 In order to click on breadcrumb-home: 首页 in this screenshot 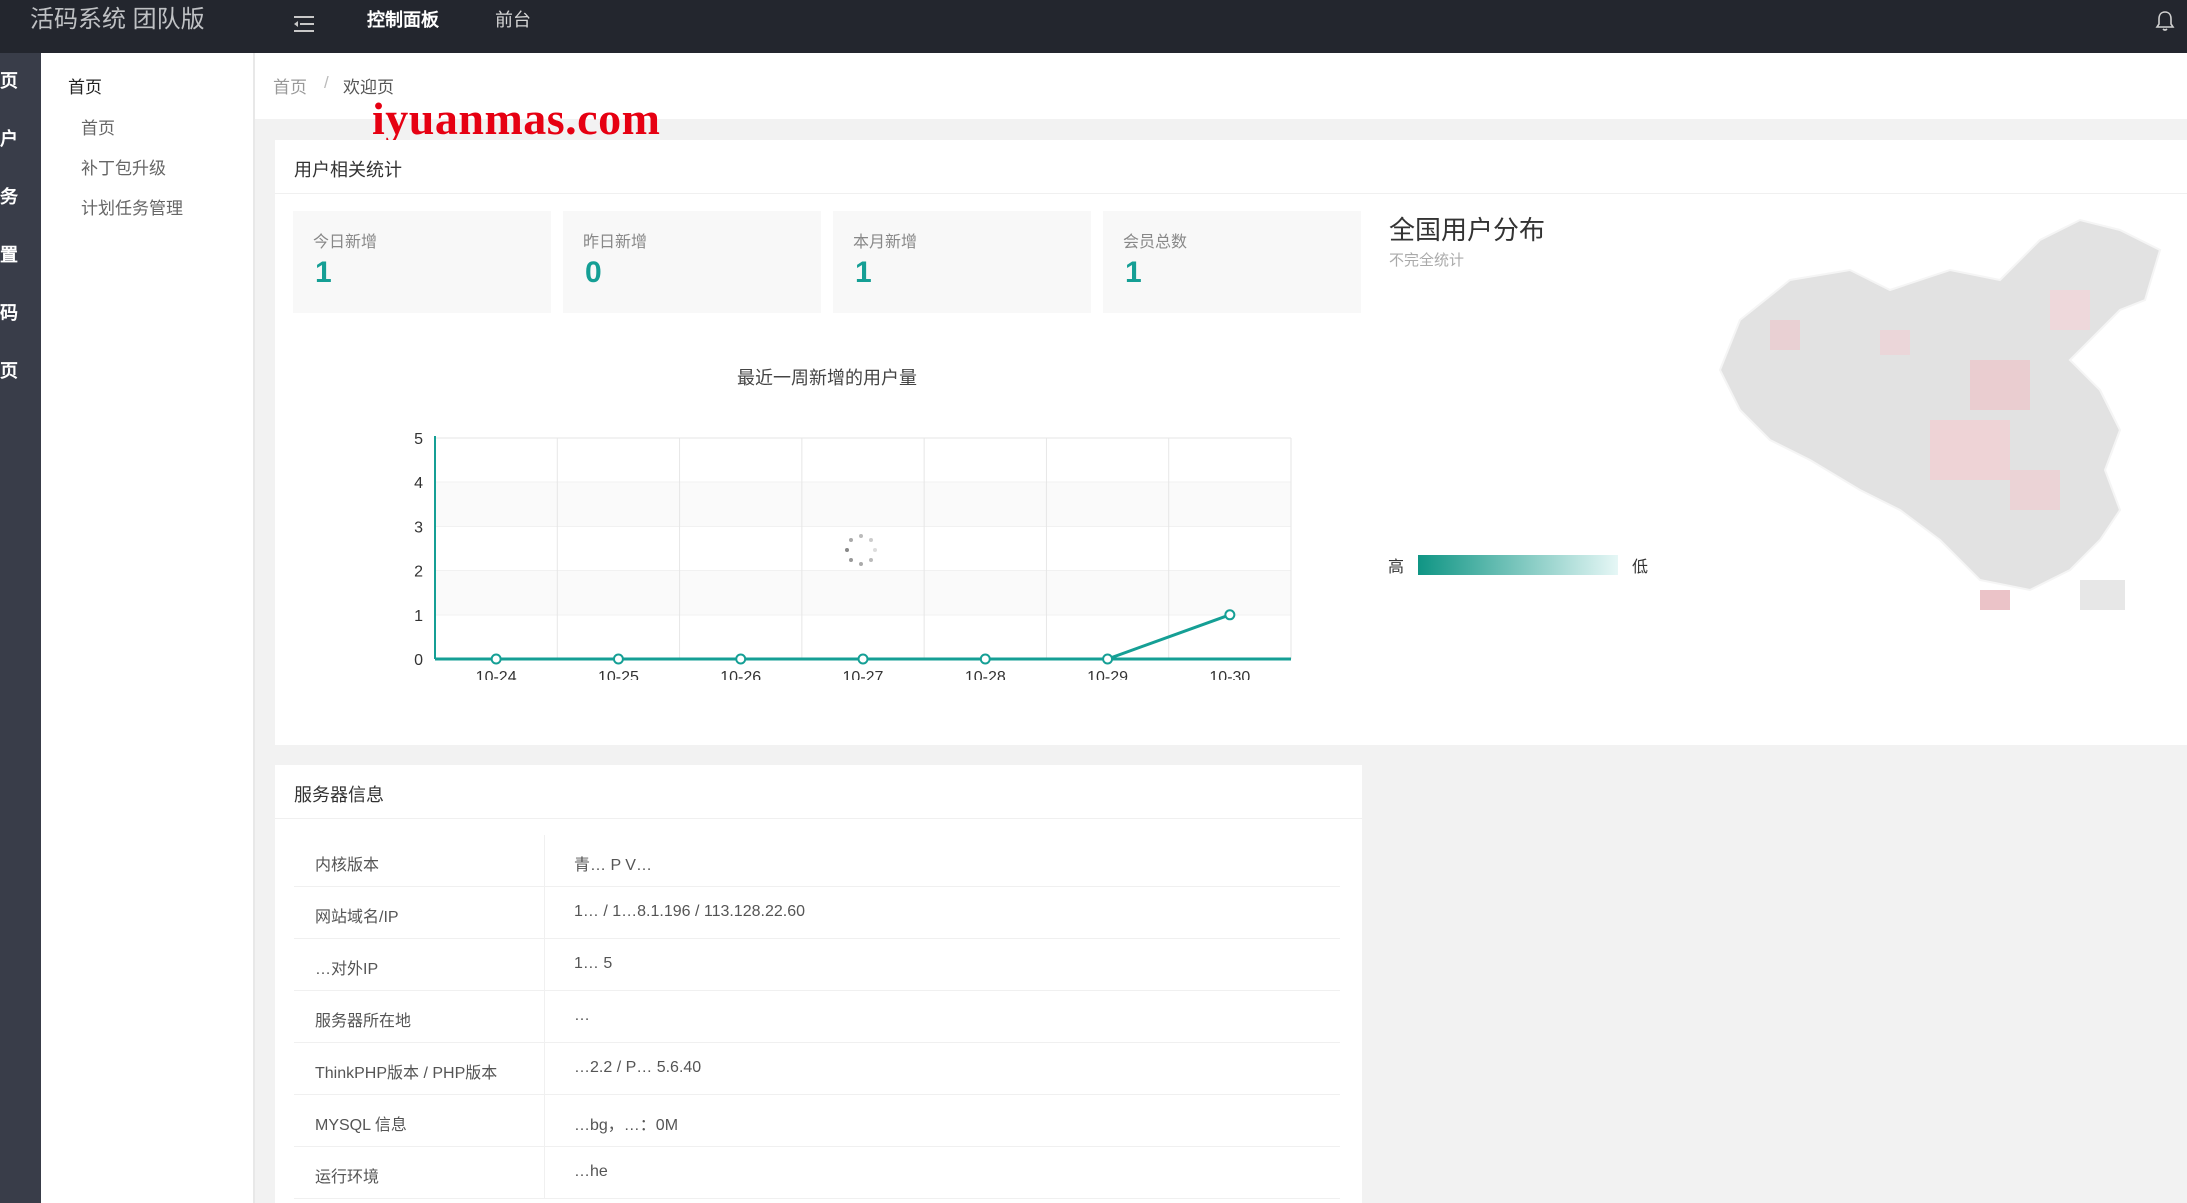, I will do `click(290, 85)`.